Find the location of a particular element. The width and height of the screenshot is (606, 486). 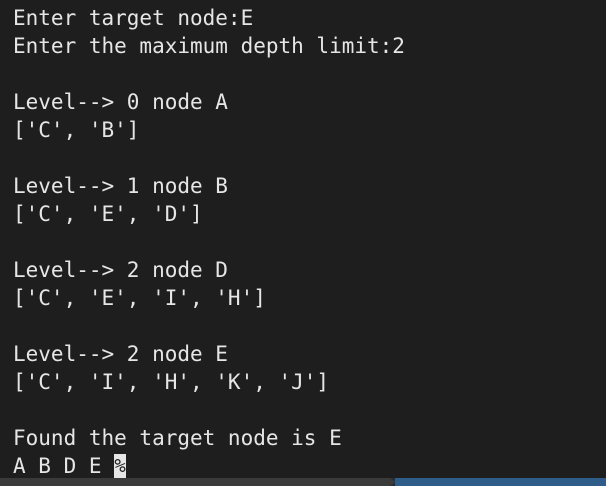

level-line: Level--> 0 node A is located at coordinates (120, 102).